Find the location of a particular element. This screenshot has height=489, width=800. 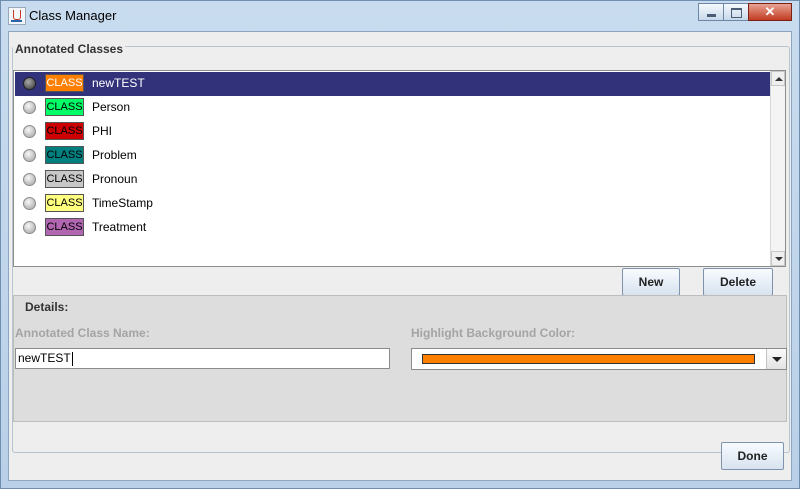

class-name: TimeStamp is located at coordinates (122, 203).